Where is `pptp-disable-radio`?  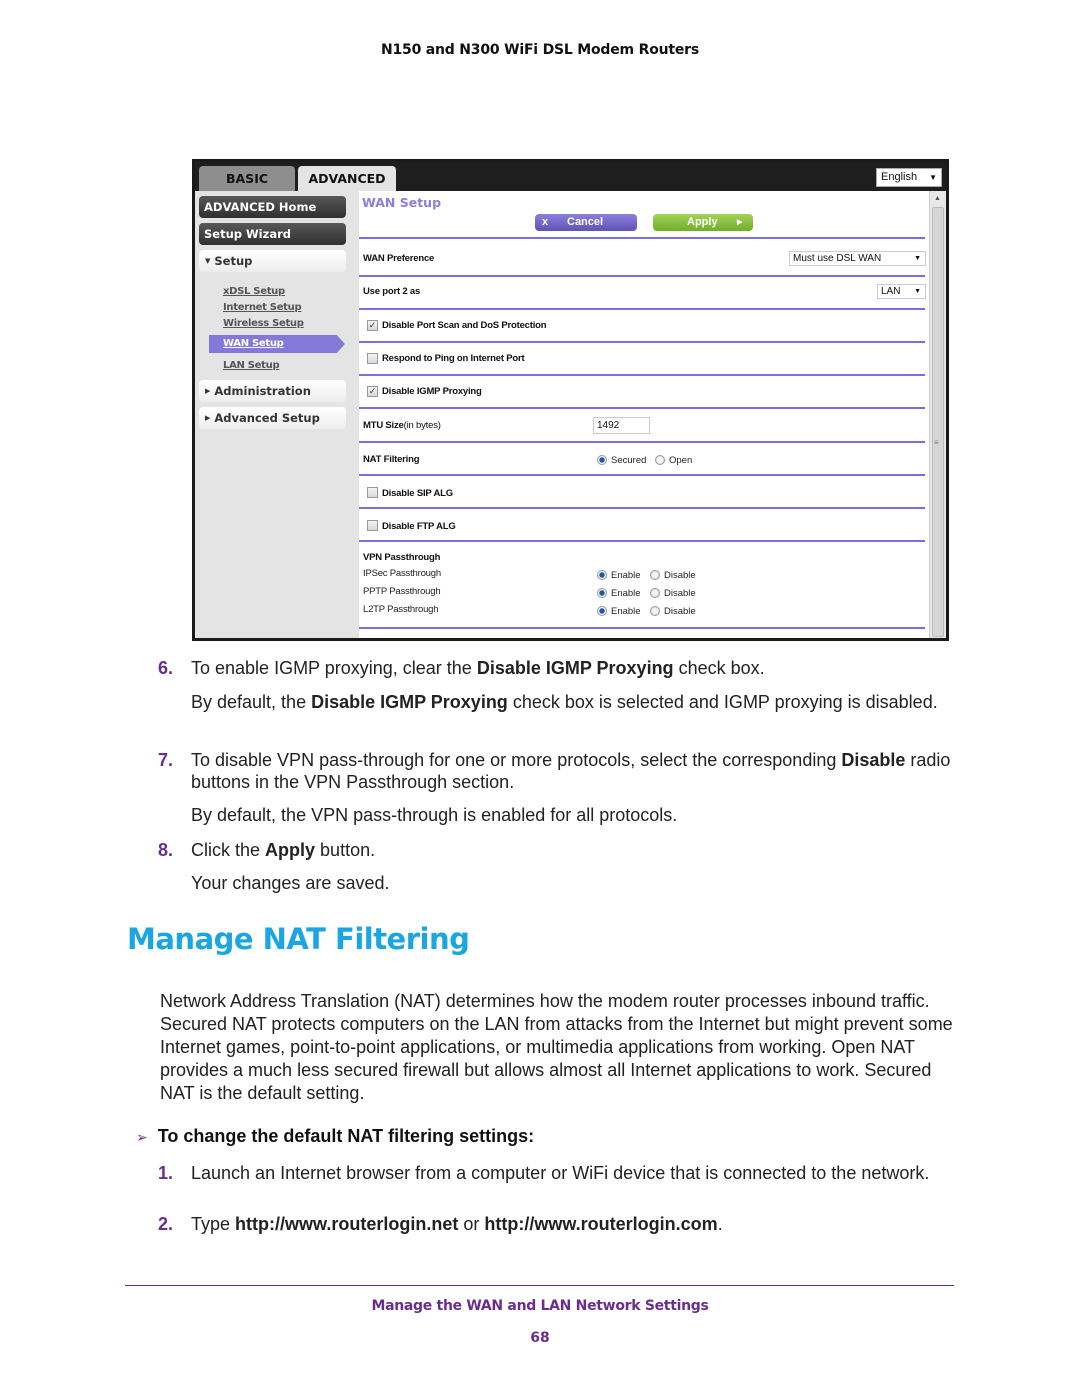
pptp-disable-radio is located at coordinates (655, 593).